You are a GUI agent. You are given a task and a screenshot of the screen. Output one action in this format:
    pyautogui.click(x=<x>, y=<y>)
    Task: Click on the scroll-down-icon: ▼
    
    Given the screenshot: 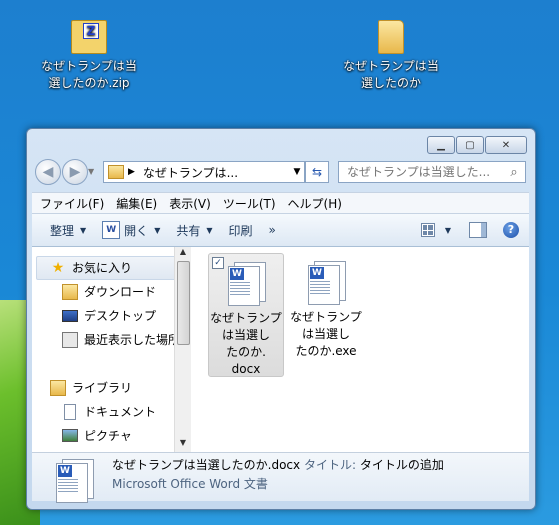 What is the action you would take?
    pyautogui.click(x=183, y=445)
    